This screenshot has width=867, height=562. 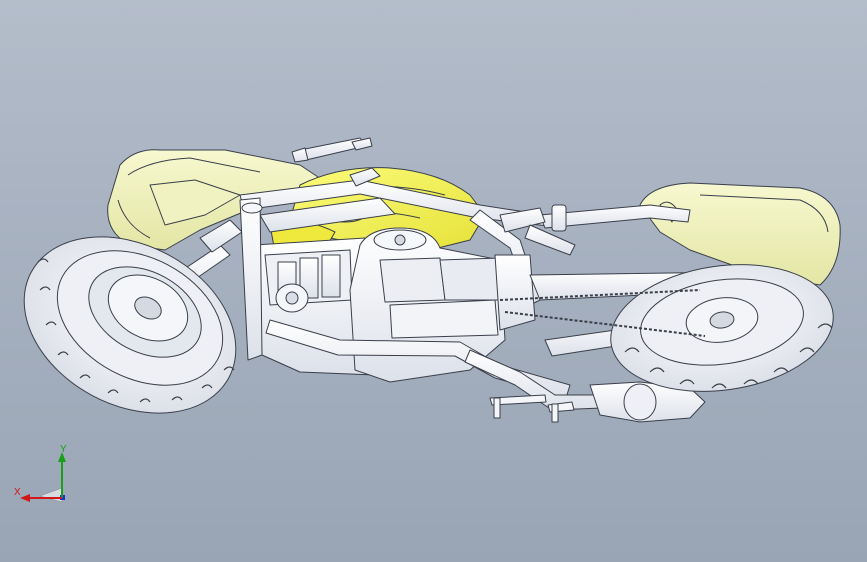 What do you see at coordinates (332, 150) in the screenshot?
I see `handlebar` at bounding box center [332, 150].